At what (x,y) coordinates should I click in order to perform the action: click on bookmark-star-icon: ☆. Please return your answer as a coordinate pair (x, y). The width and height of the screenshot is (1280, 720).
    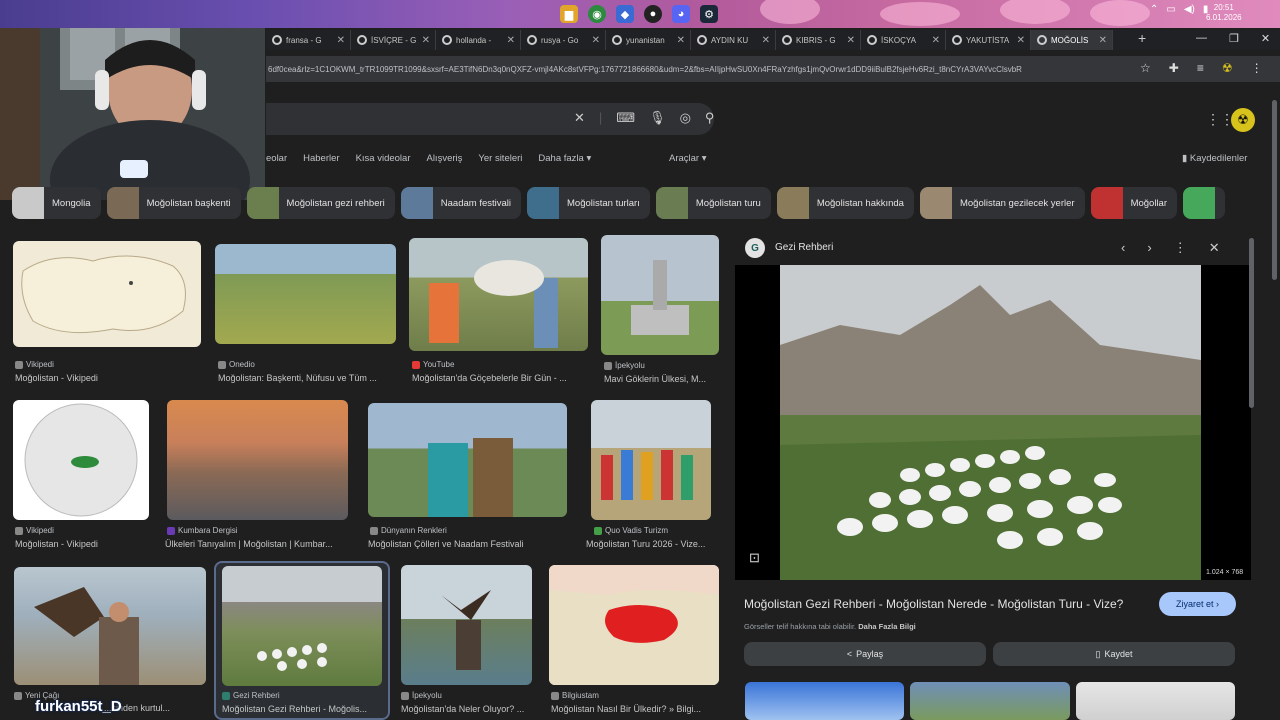
    Looking at the image, I should click on (1145, 68).